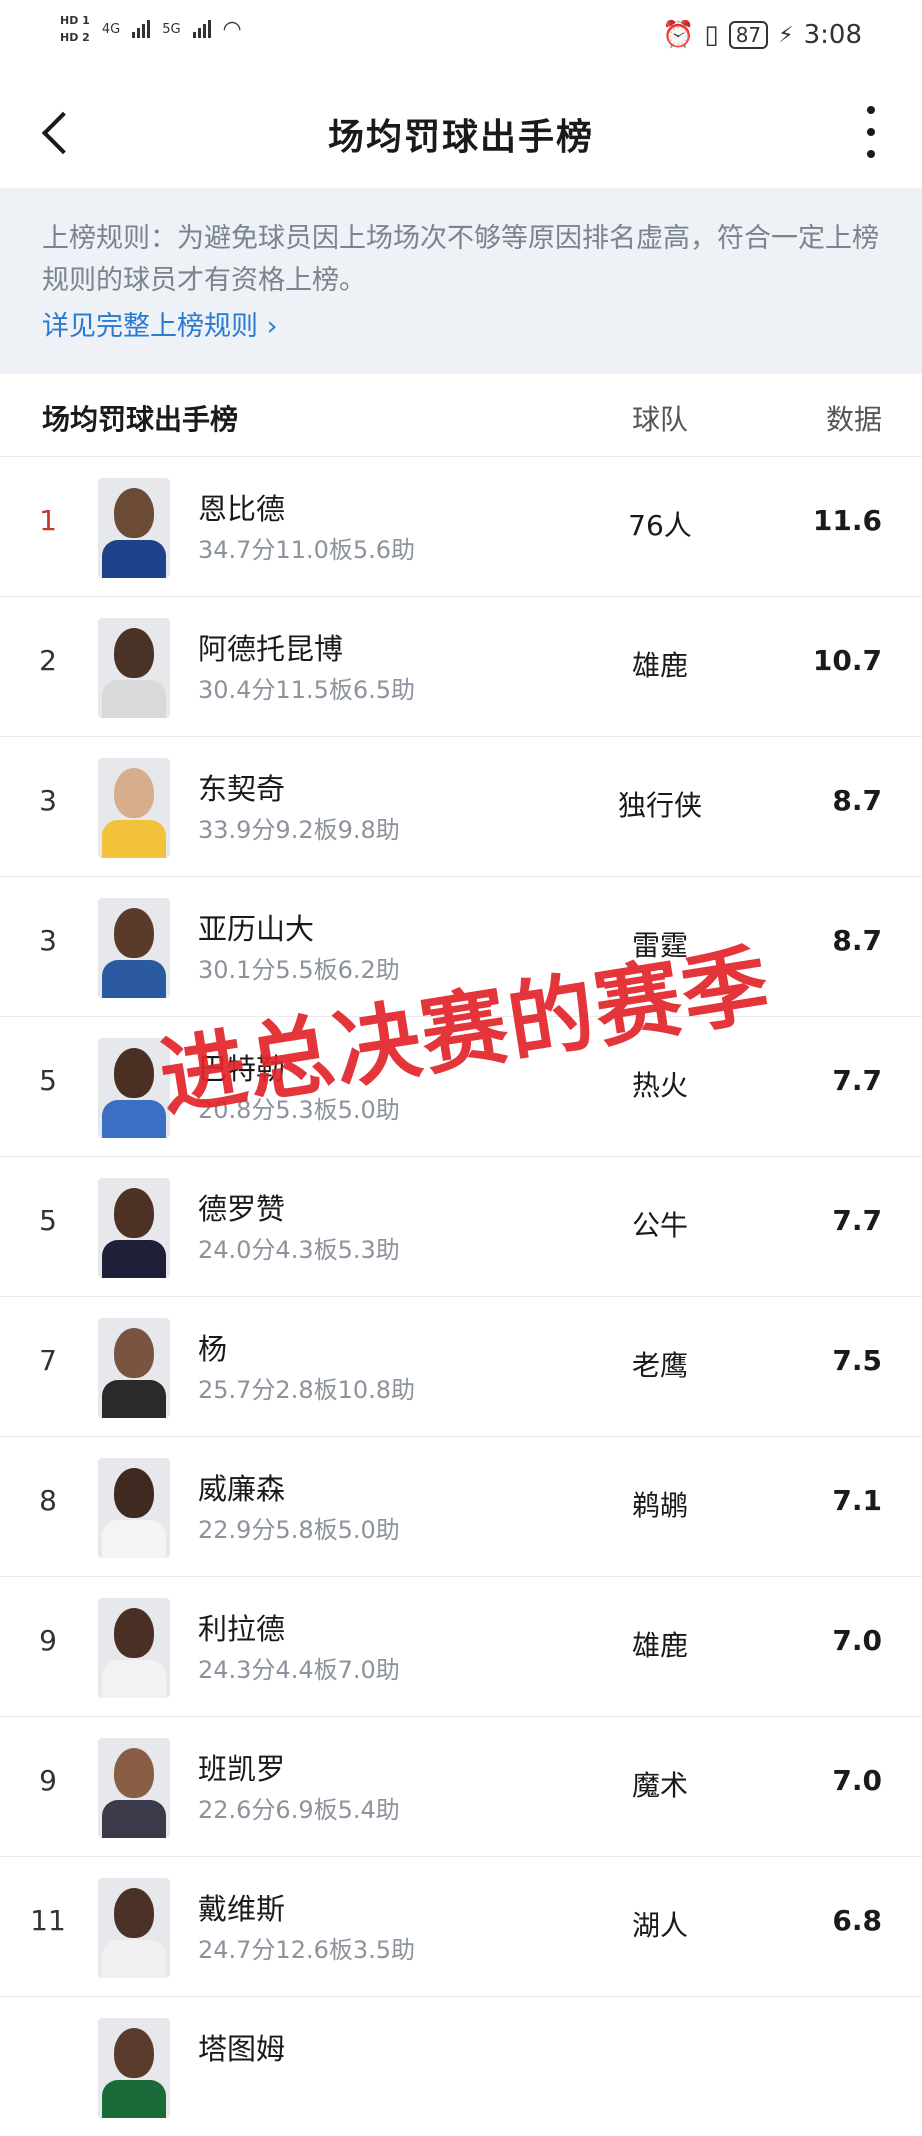  I want to click on player-name: 塔图姆, so click(242, 2049).